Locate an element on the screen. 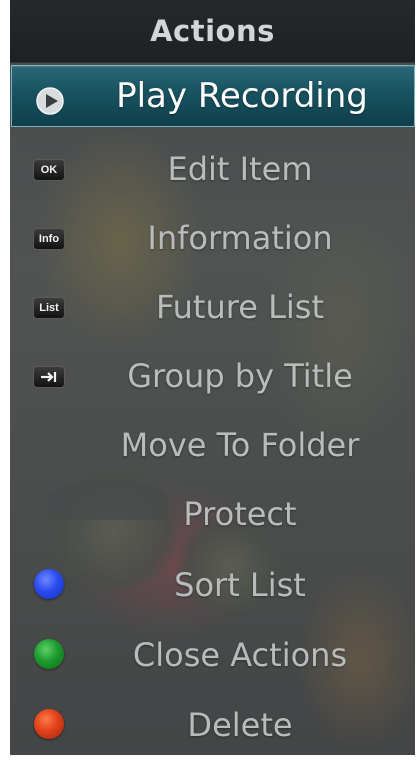  menu-item-group-by-title: Group by Title is located at coordinates (212, 374).